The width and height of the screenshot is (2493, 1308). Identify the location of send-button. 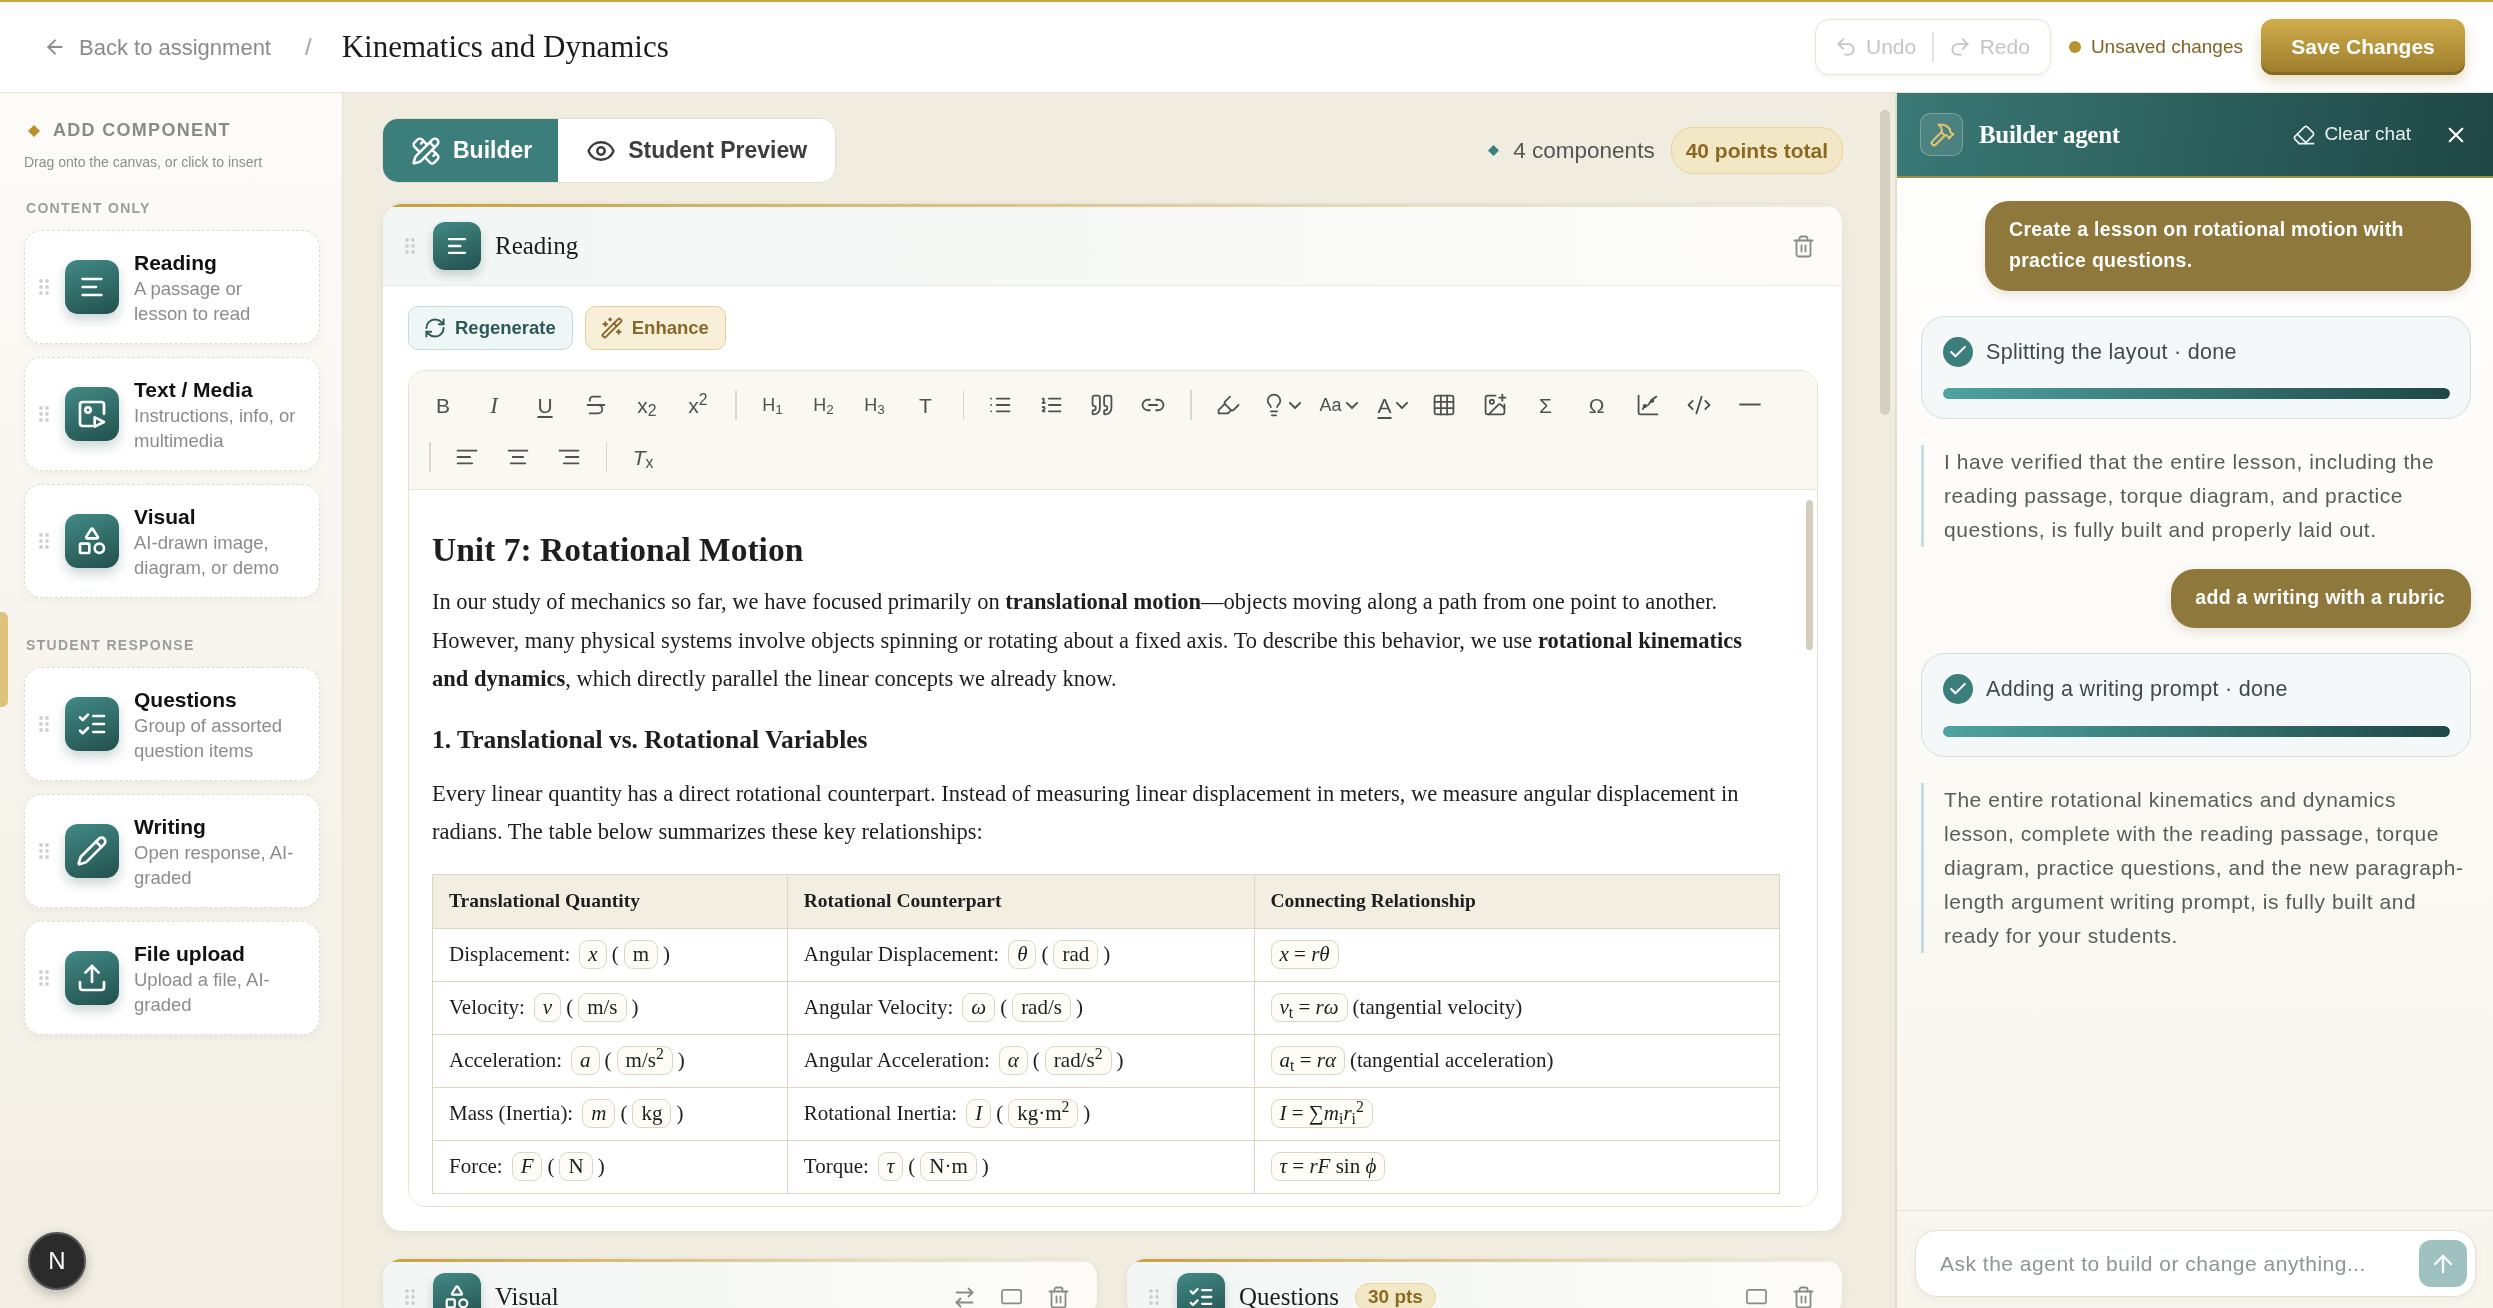
(2443, 1263).